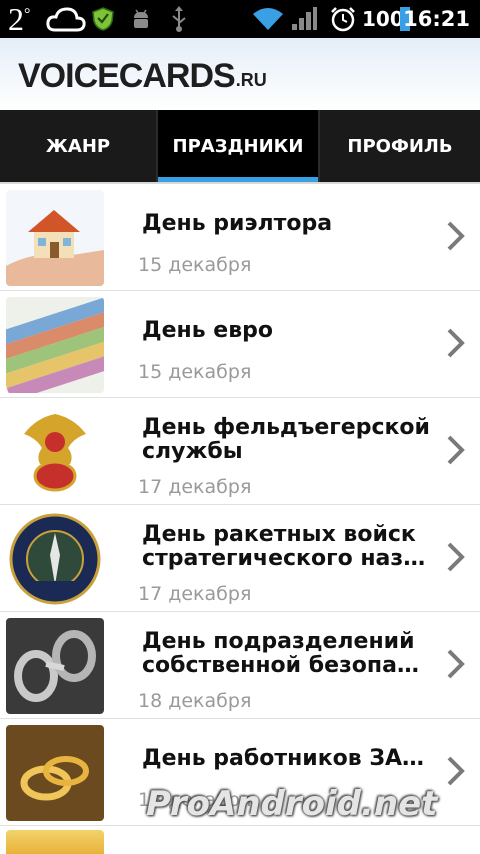 The width and height of the screenshot is (480, 854). I want to click on handcuffs-thumbnail, so click(55, 666).